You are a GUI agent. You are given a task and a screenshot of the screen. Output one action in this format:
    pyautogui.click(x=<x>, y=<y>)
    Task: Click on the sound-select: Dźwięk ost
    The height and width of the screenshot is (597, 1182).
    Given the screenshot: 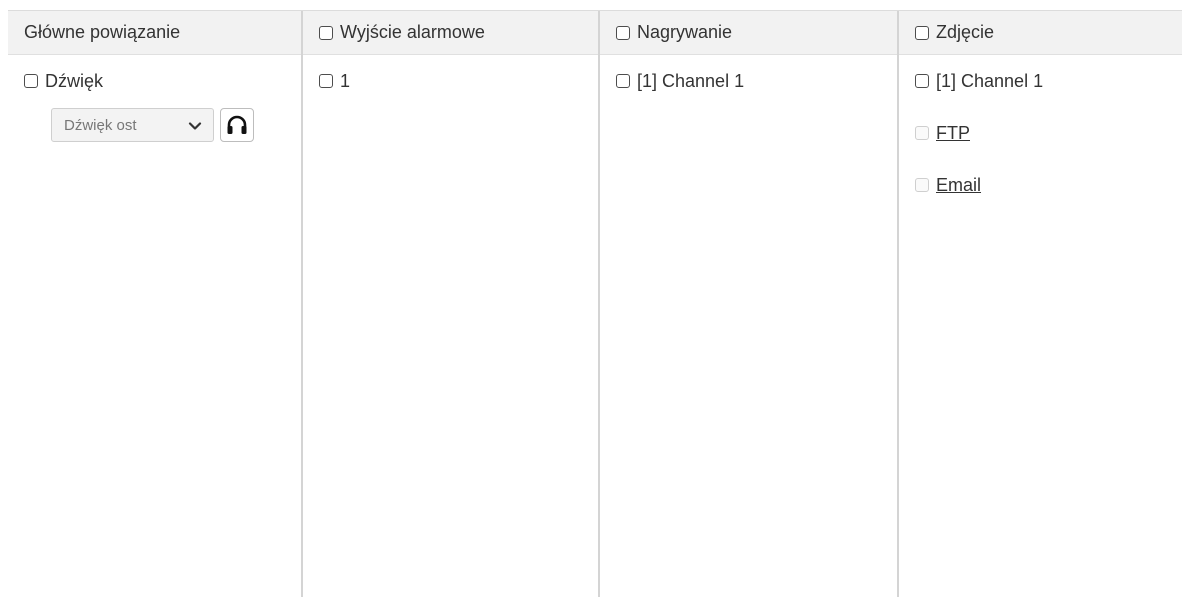 What is the action you would take?
    pyautogui.click(x=132, y=125)
    